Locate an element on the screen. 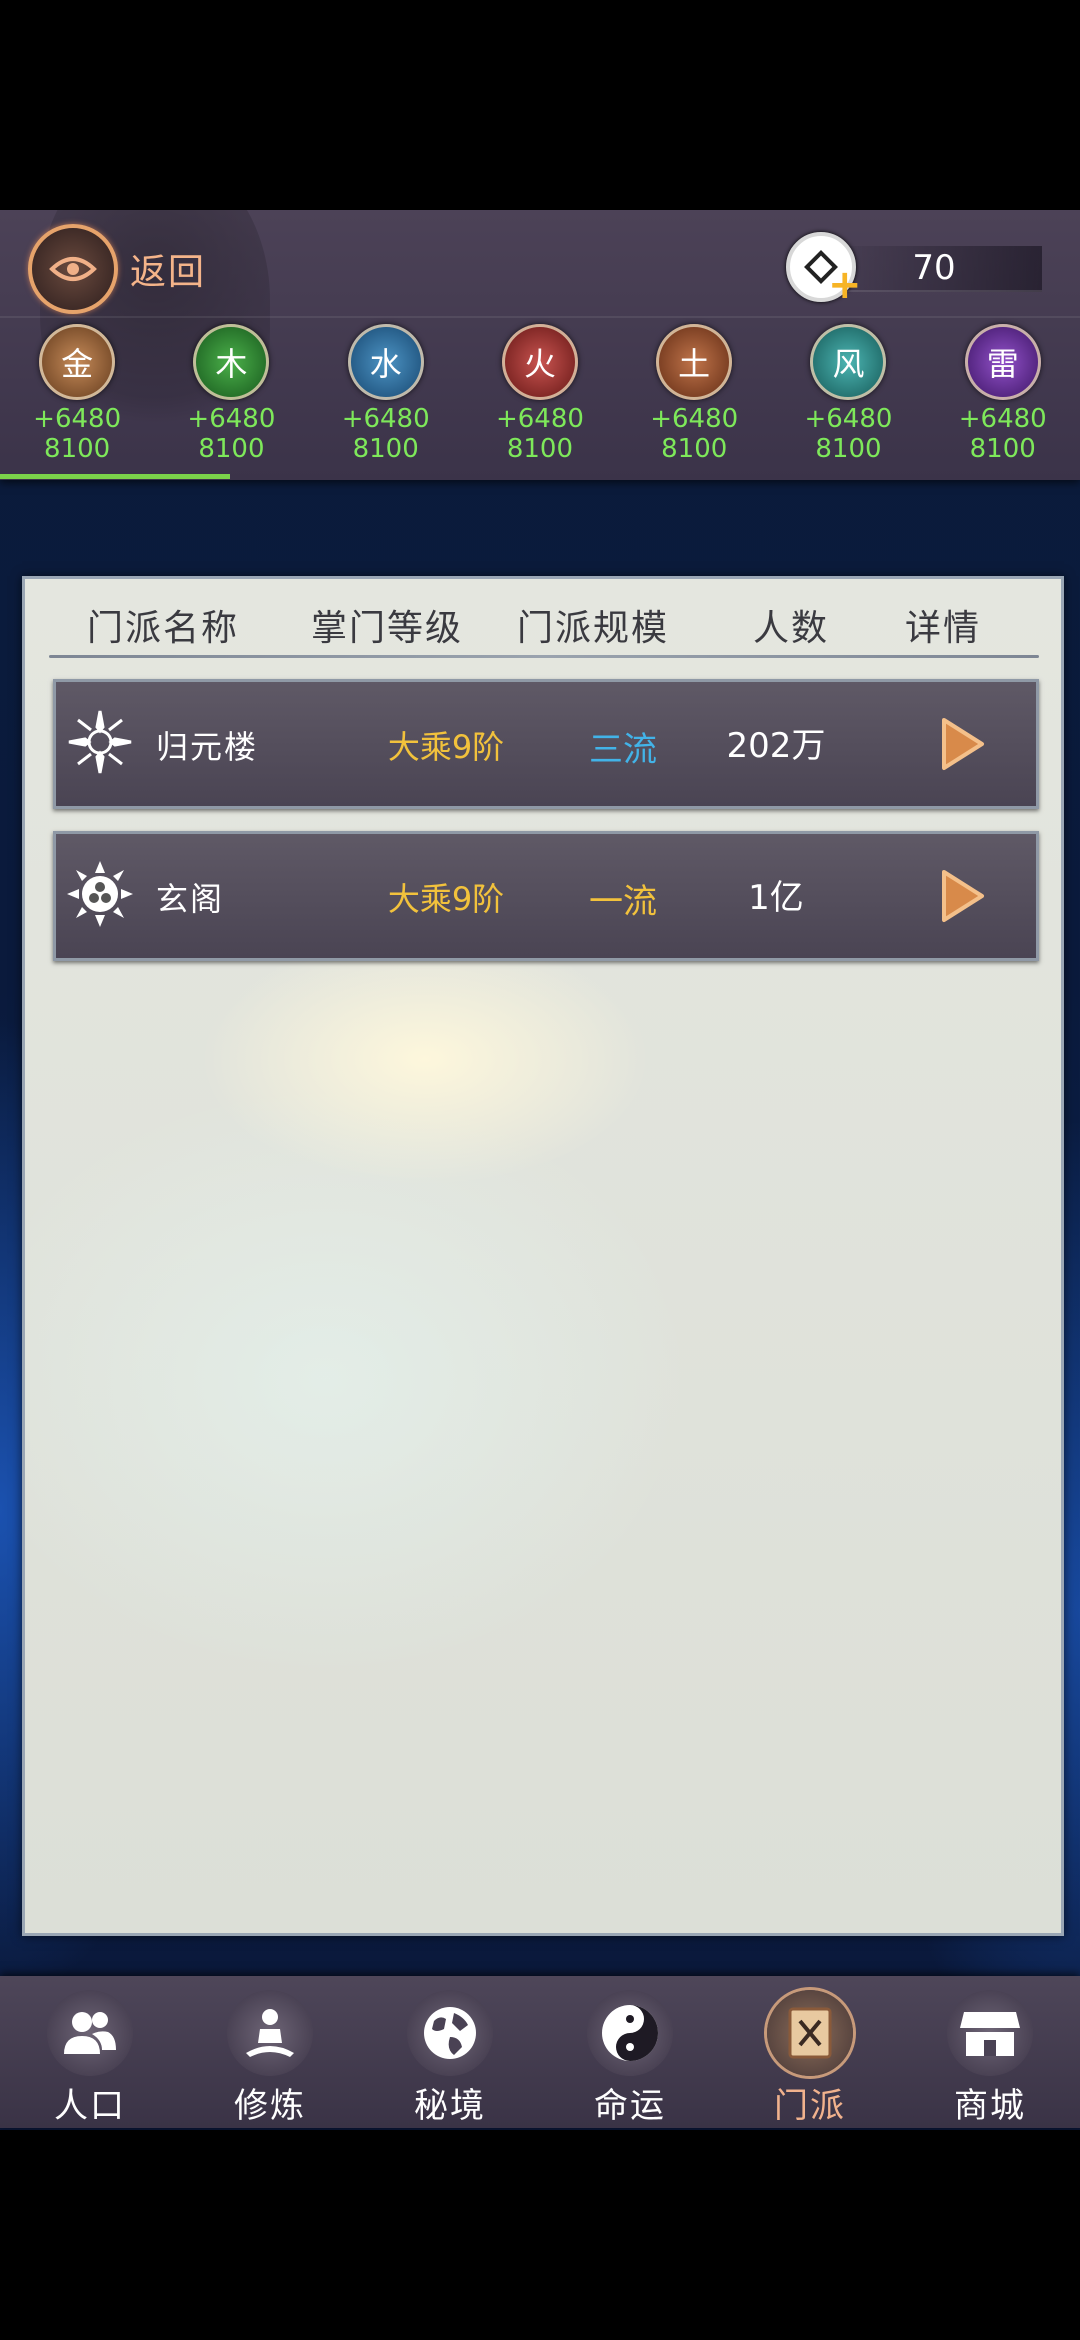 The image size is (1080, 2340). header-rule is located at coordinates (544, 656).